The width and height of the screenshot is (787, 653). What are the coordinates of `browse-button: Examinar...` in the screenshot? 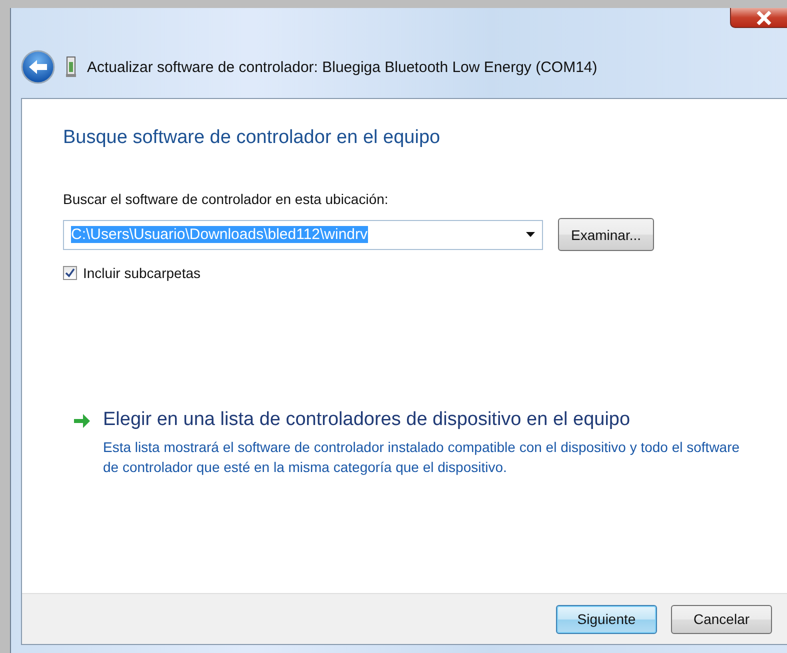 It's located at (606, 234).